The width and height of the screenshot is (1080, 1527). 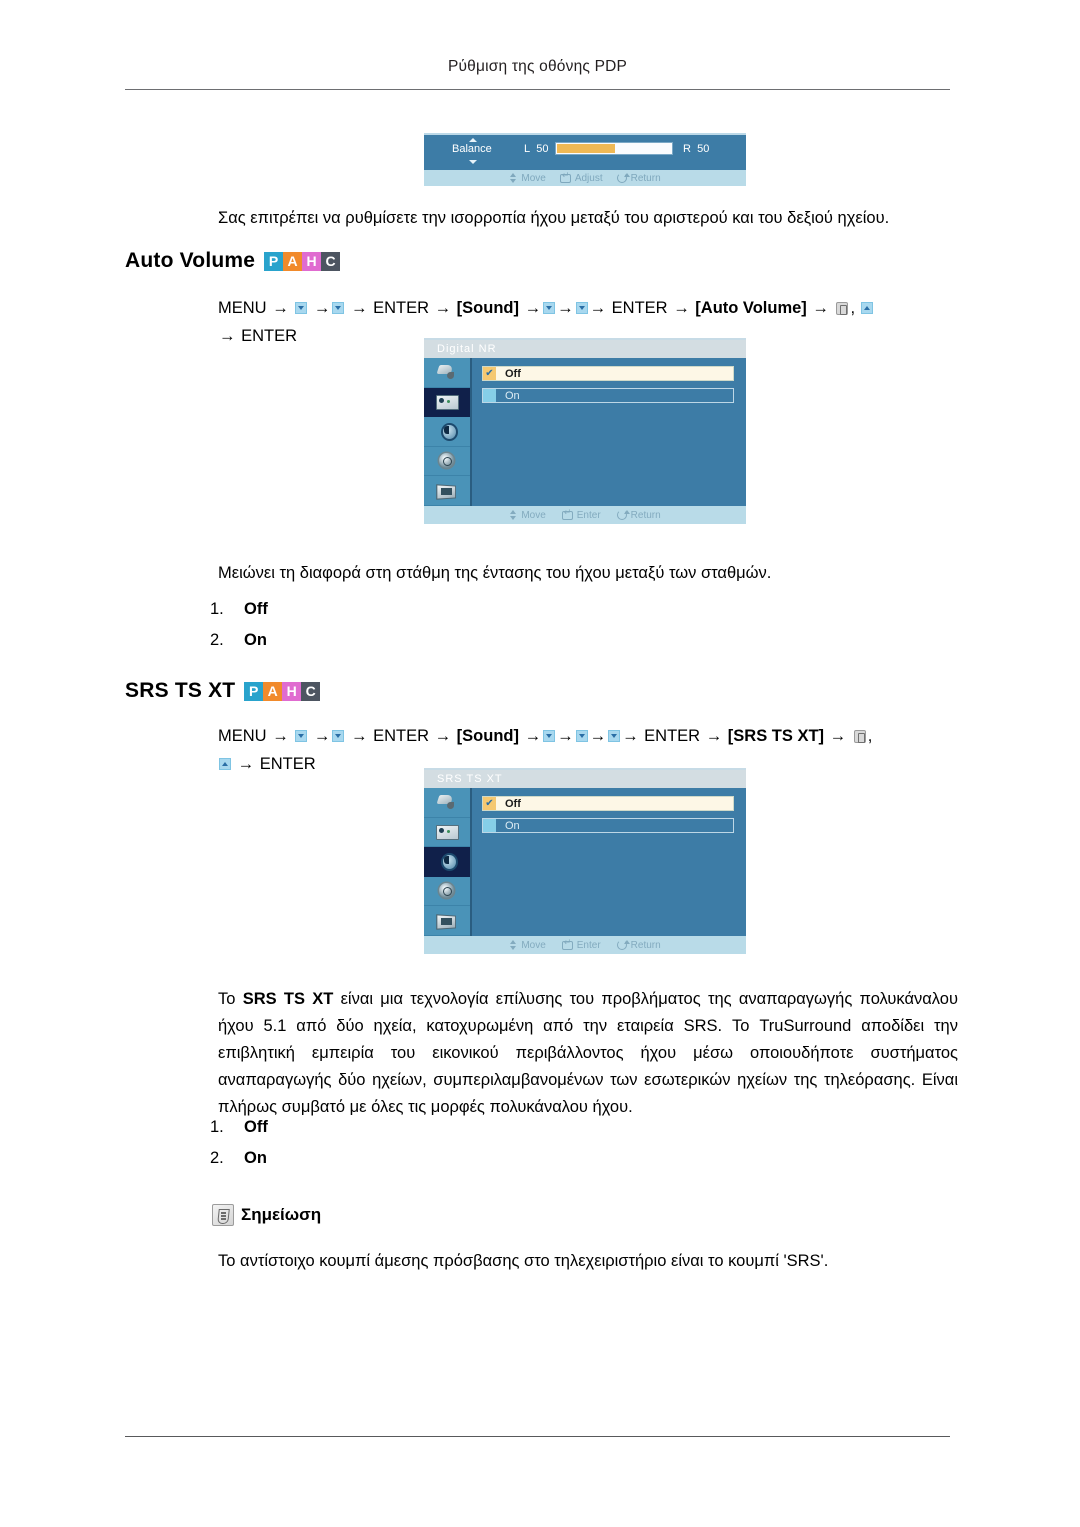 What do you see at coordinates (586, 148) in the screenshot?
I see `balance-slider-fill` at bounding box center [586, 148].